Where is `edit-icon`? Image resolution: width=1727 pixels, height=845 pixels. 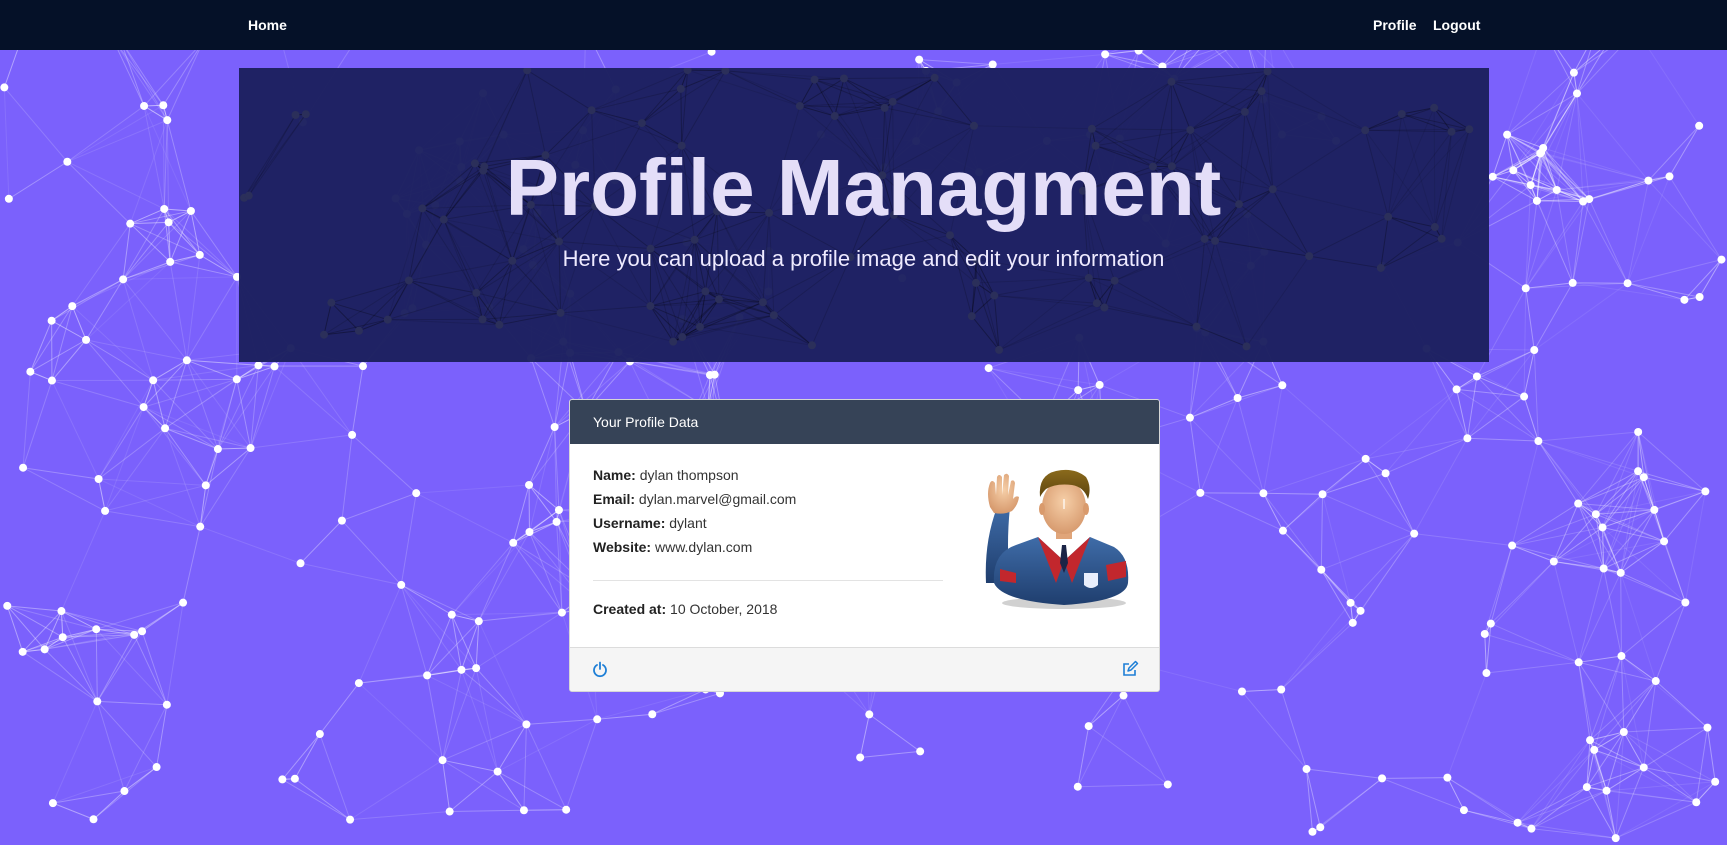
edit-icon is located at coordinates (1130, 669).